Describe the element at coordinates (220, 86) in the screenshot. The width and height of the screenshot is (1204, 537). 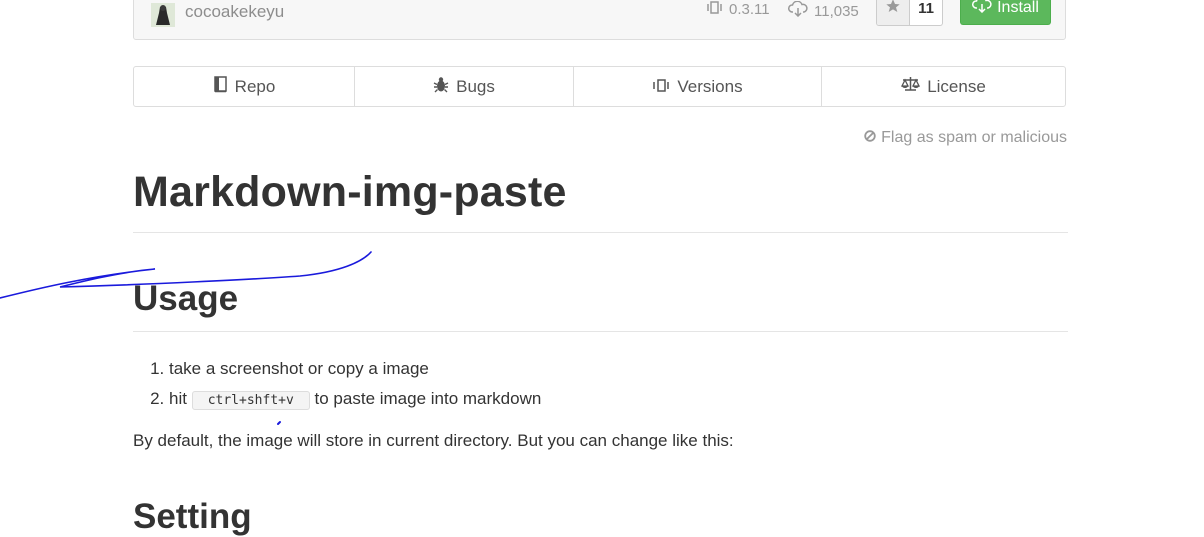
I see `book-icon` at that location.